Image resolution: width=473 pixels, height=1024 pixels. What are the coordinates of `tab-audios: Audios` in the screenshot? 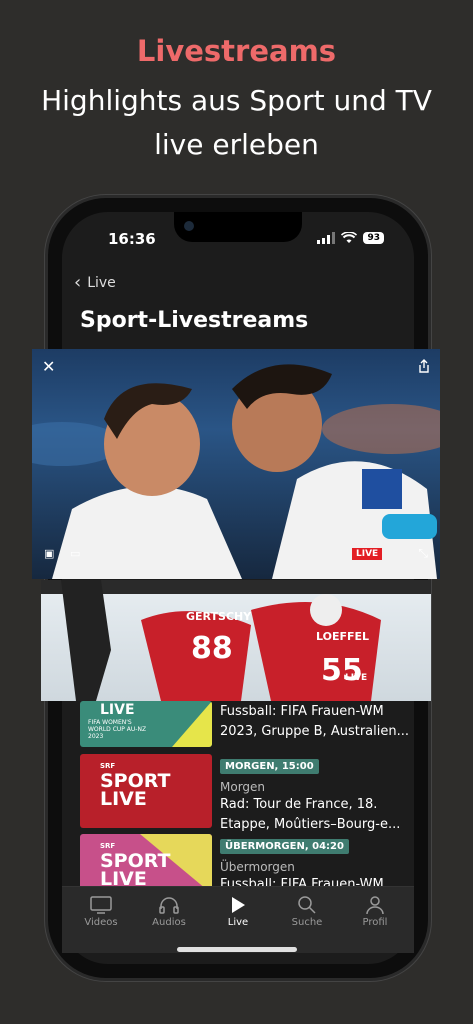 It's located at (169, 910).